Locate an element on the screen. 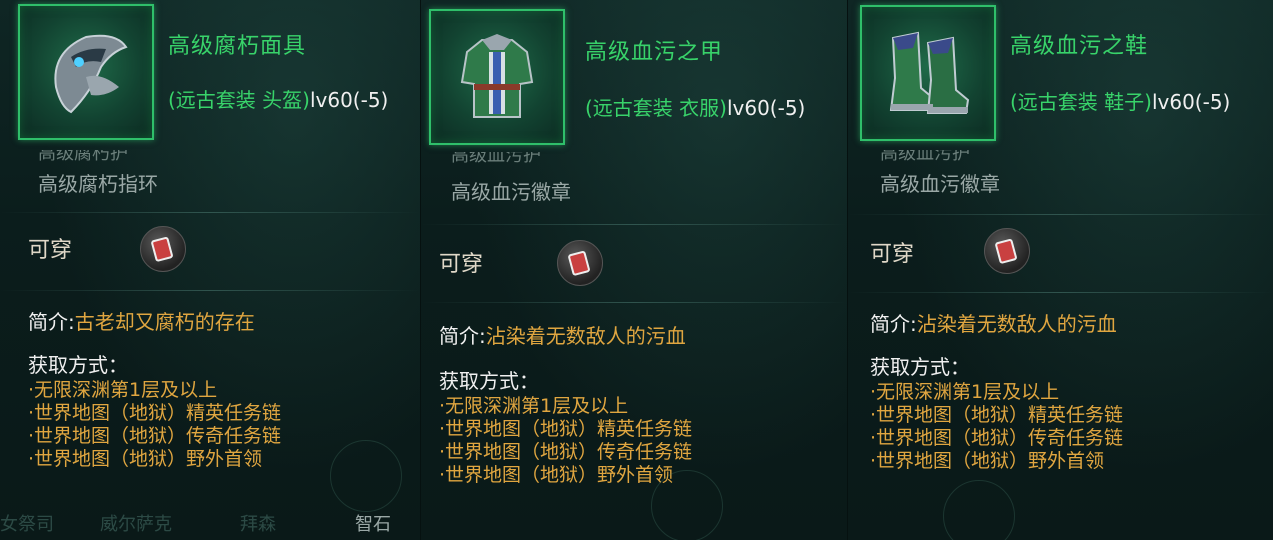 The width and height of the screenshot is (1273, 540). item-name: 高级血污之甲 is located at coordinates (654, 52).